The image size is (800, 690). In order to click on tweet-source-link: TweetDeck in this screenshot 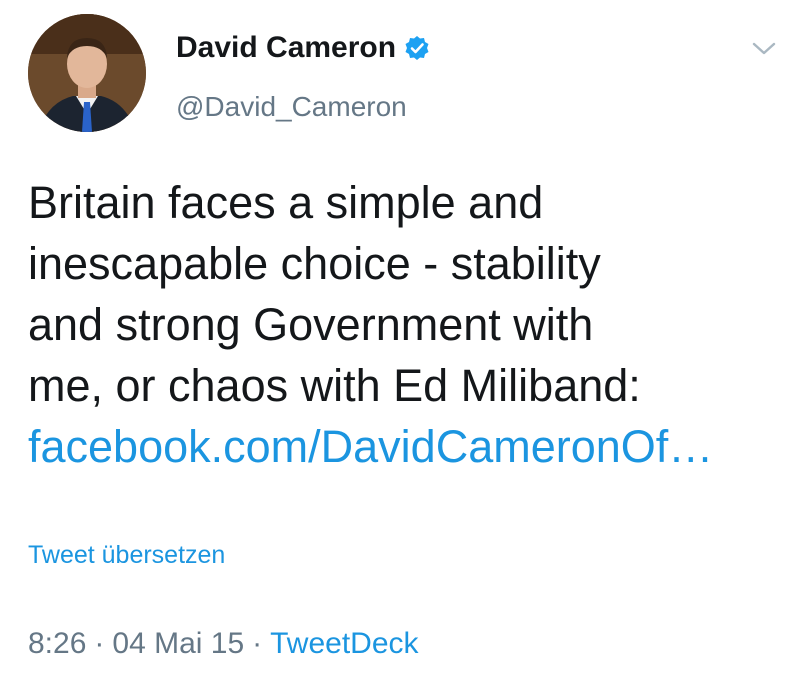, I will do `click(344, 644)`.